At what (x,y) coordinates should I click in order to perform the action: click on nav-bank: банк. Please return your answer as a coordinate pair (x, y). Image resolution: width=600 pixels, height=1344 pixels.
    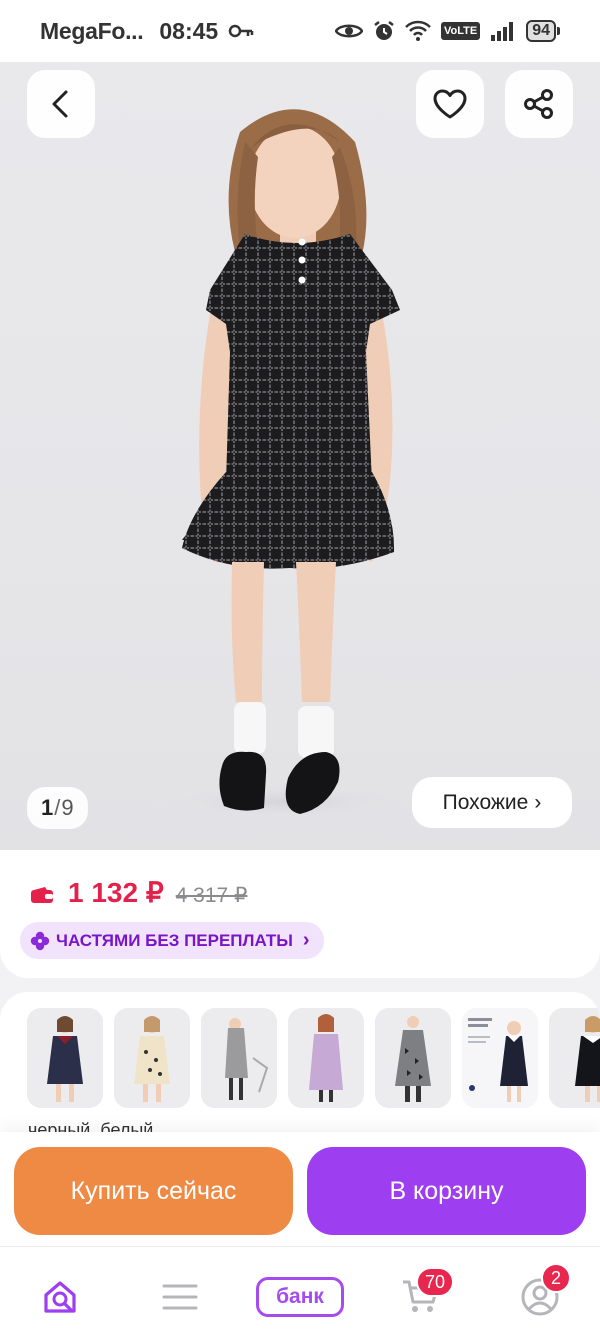
    Looking at the image, I should click on (300, 1297).